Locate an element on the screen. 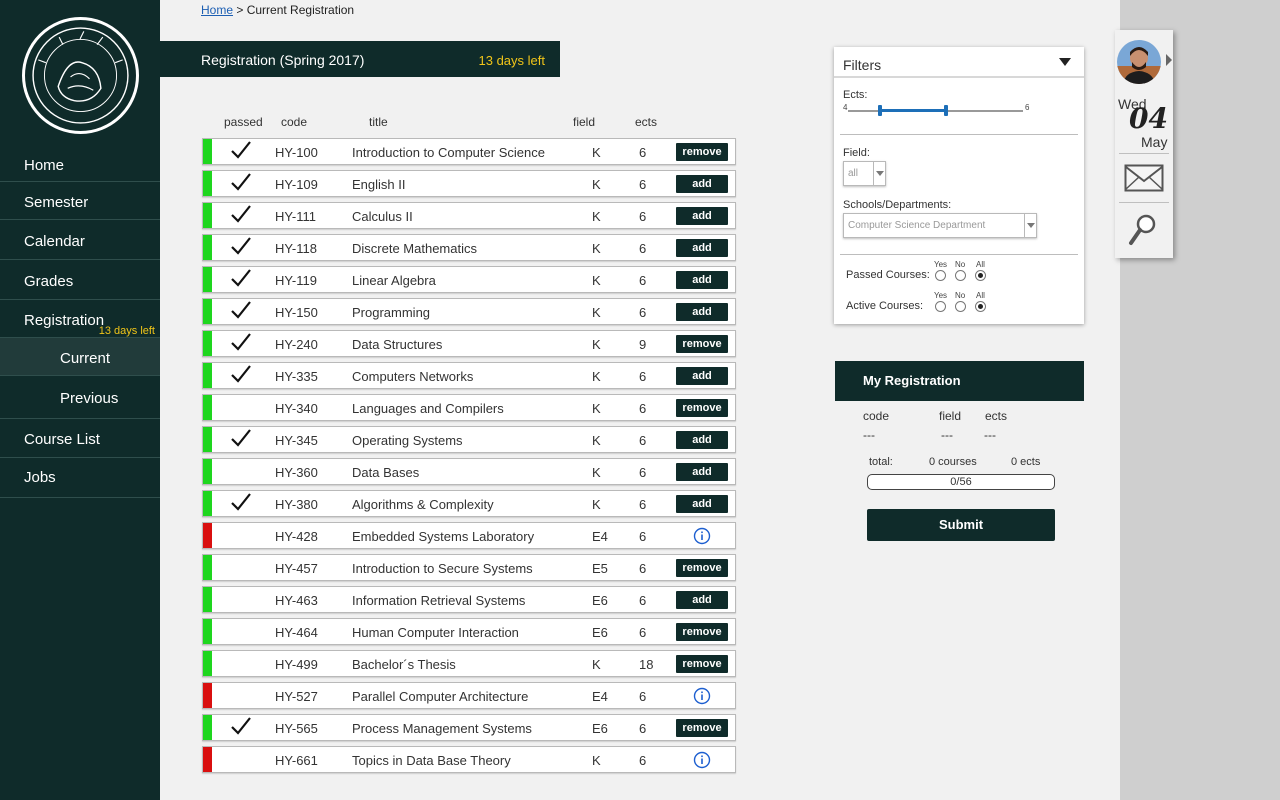 This screenshot has height=800, width=1280. passed-yes-radio is located at coordinates (940, 275).